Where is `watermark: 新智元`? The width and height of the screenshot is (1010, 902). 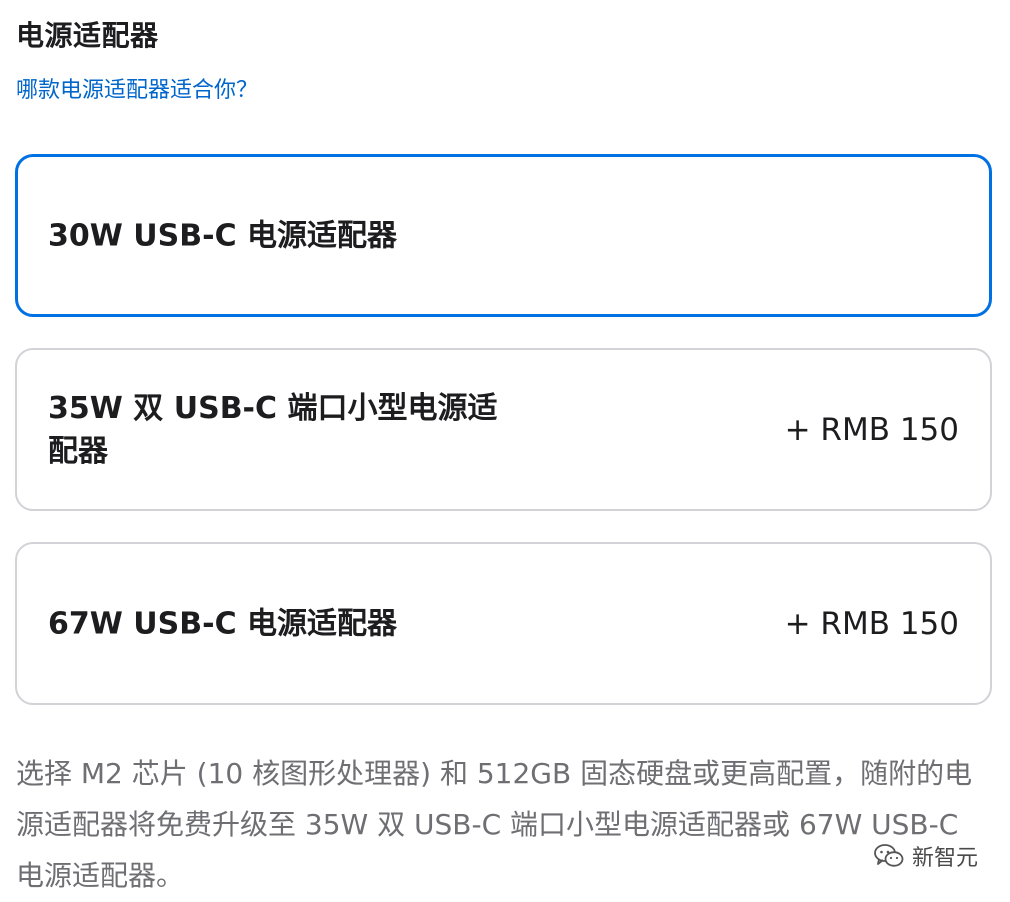
watermark: 新智元 is located at coordinates (926, 856).